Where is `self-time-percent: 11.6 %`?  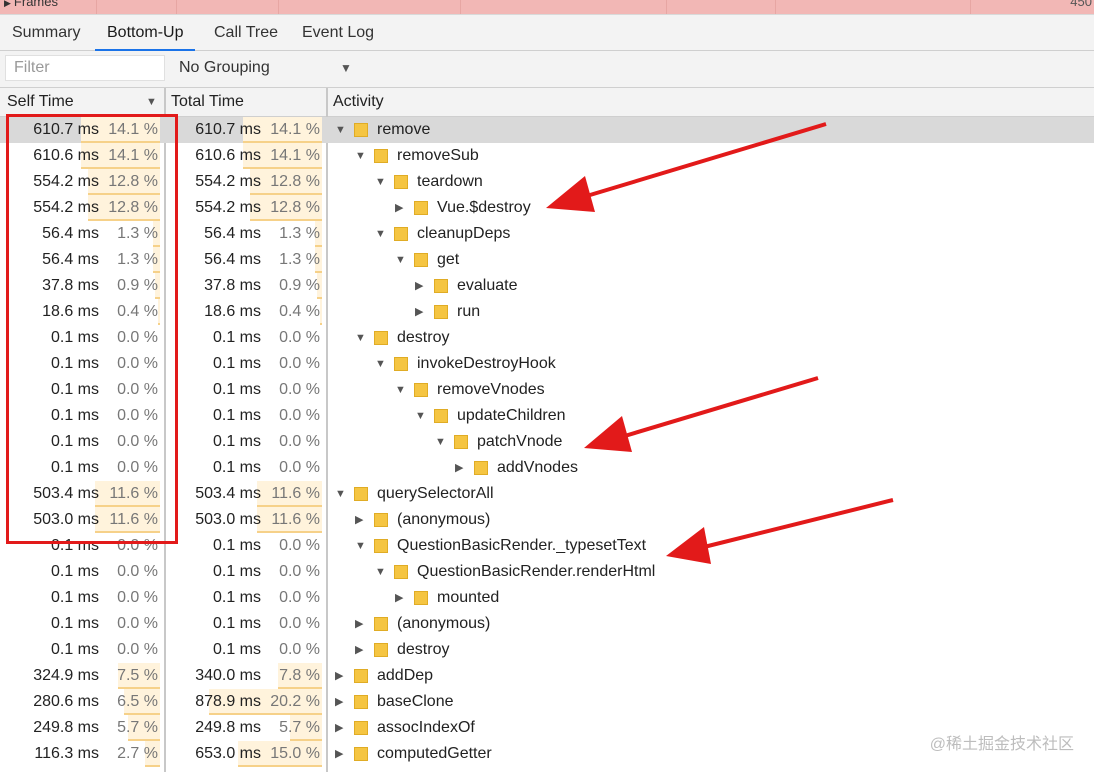 self-time-percent: 11.6 % is located at coordinates (133, 493).